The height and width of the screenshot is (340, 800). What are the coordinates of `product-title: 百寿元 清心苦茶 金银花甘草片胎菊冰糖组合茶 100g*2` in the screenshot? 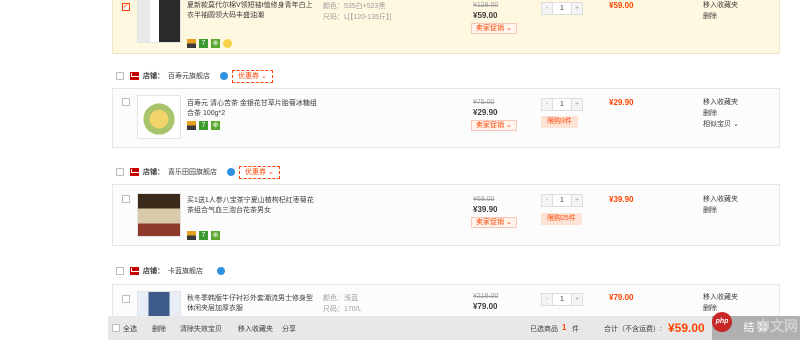 It's located at (252, 109).